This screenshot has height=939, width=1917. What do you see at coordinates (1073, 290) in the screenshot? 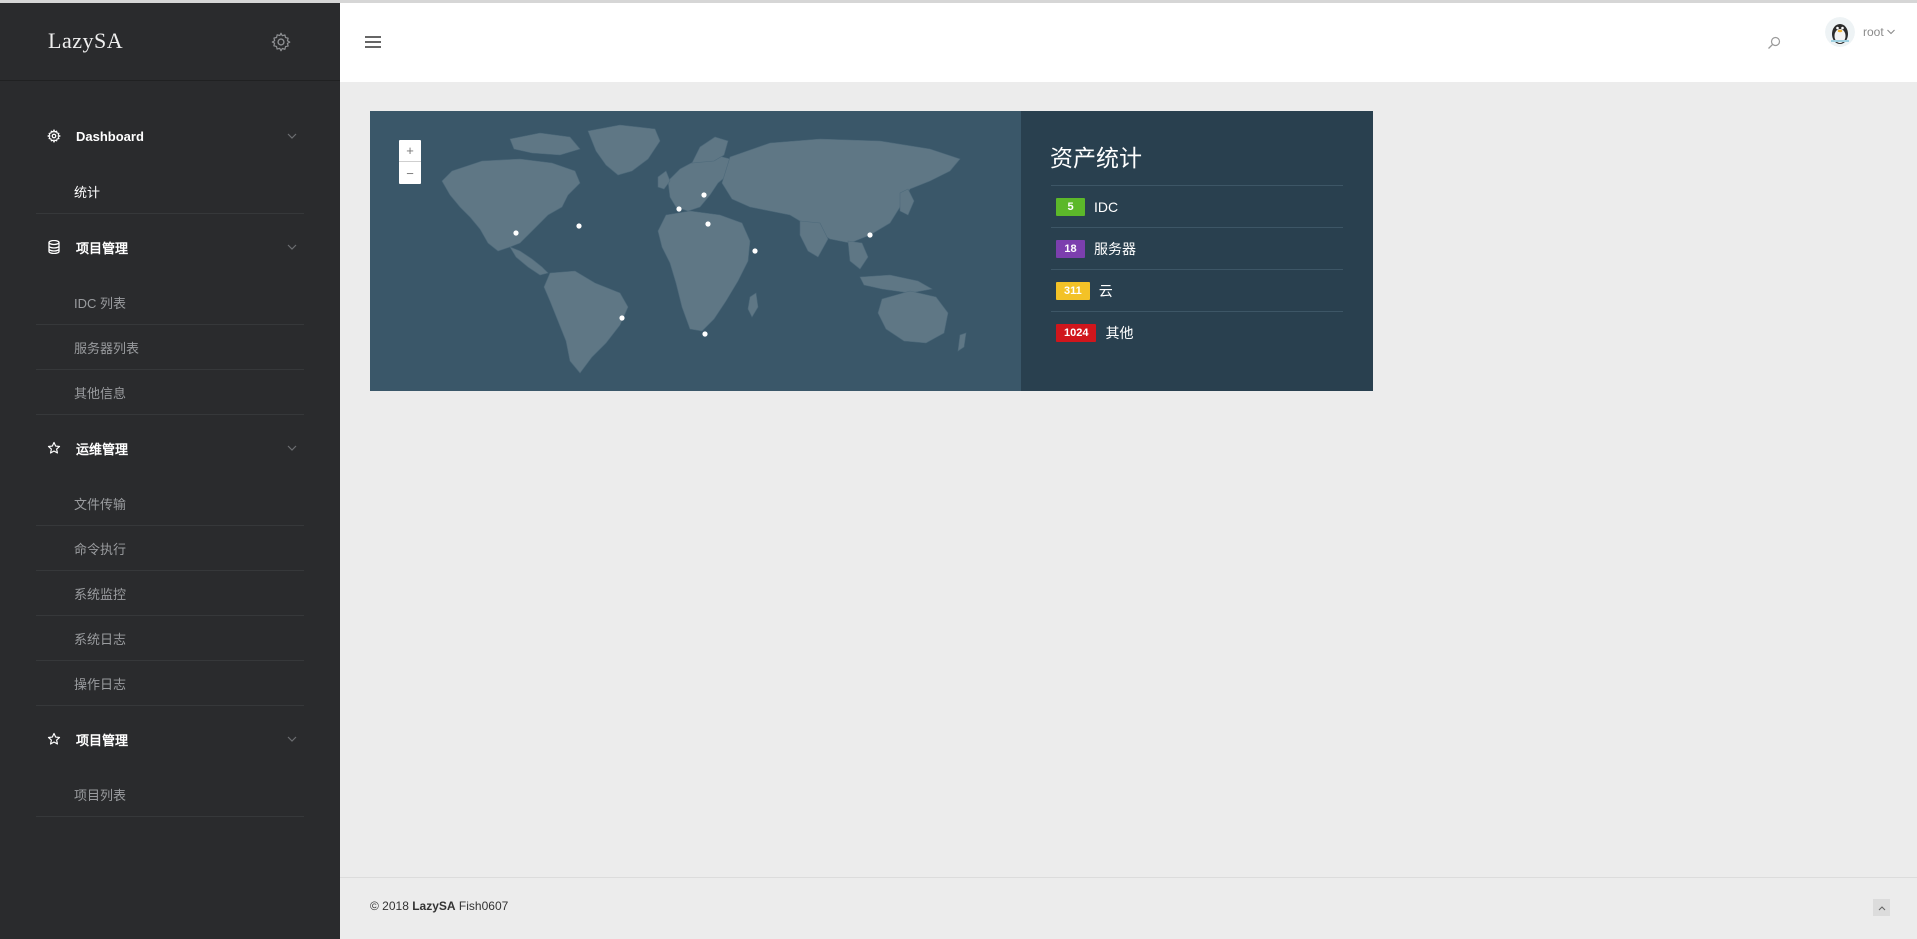
I see `stat-count-badge: 311` at bounding box center [1073, 290].